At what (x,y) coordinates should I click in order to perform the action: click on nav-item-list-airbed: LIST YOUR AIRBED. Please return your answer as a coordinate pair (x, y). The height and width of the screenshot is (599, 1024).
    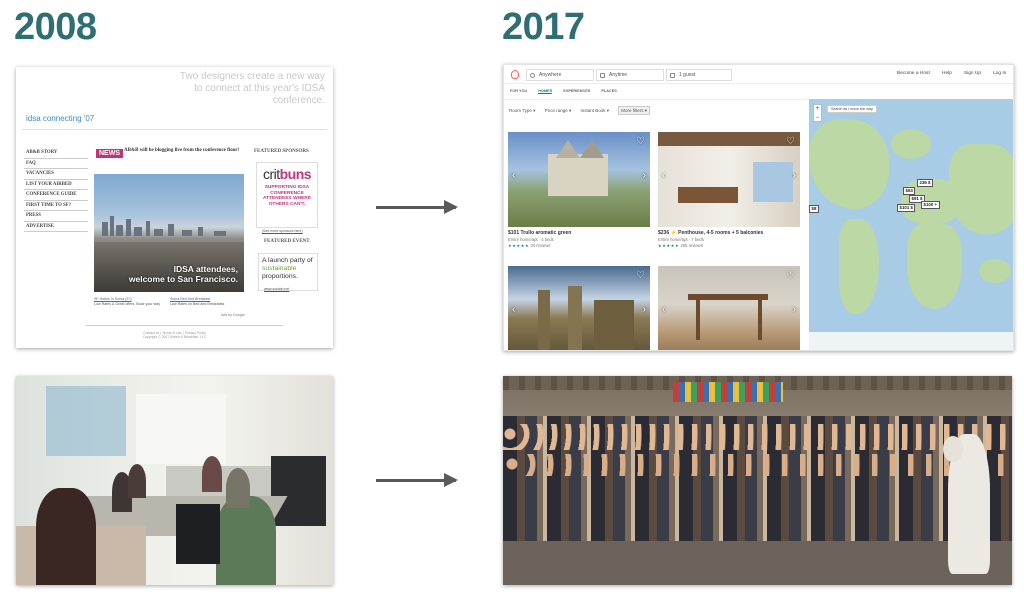
    Looking at the image, I should click on (56, 185).